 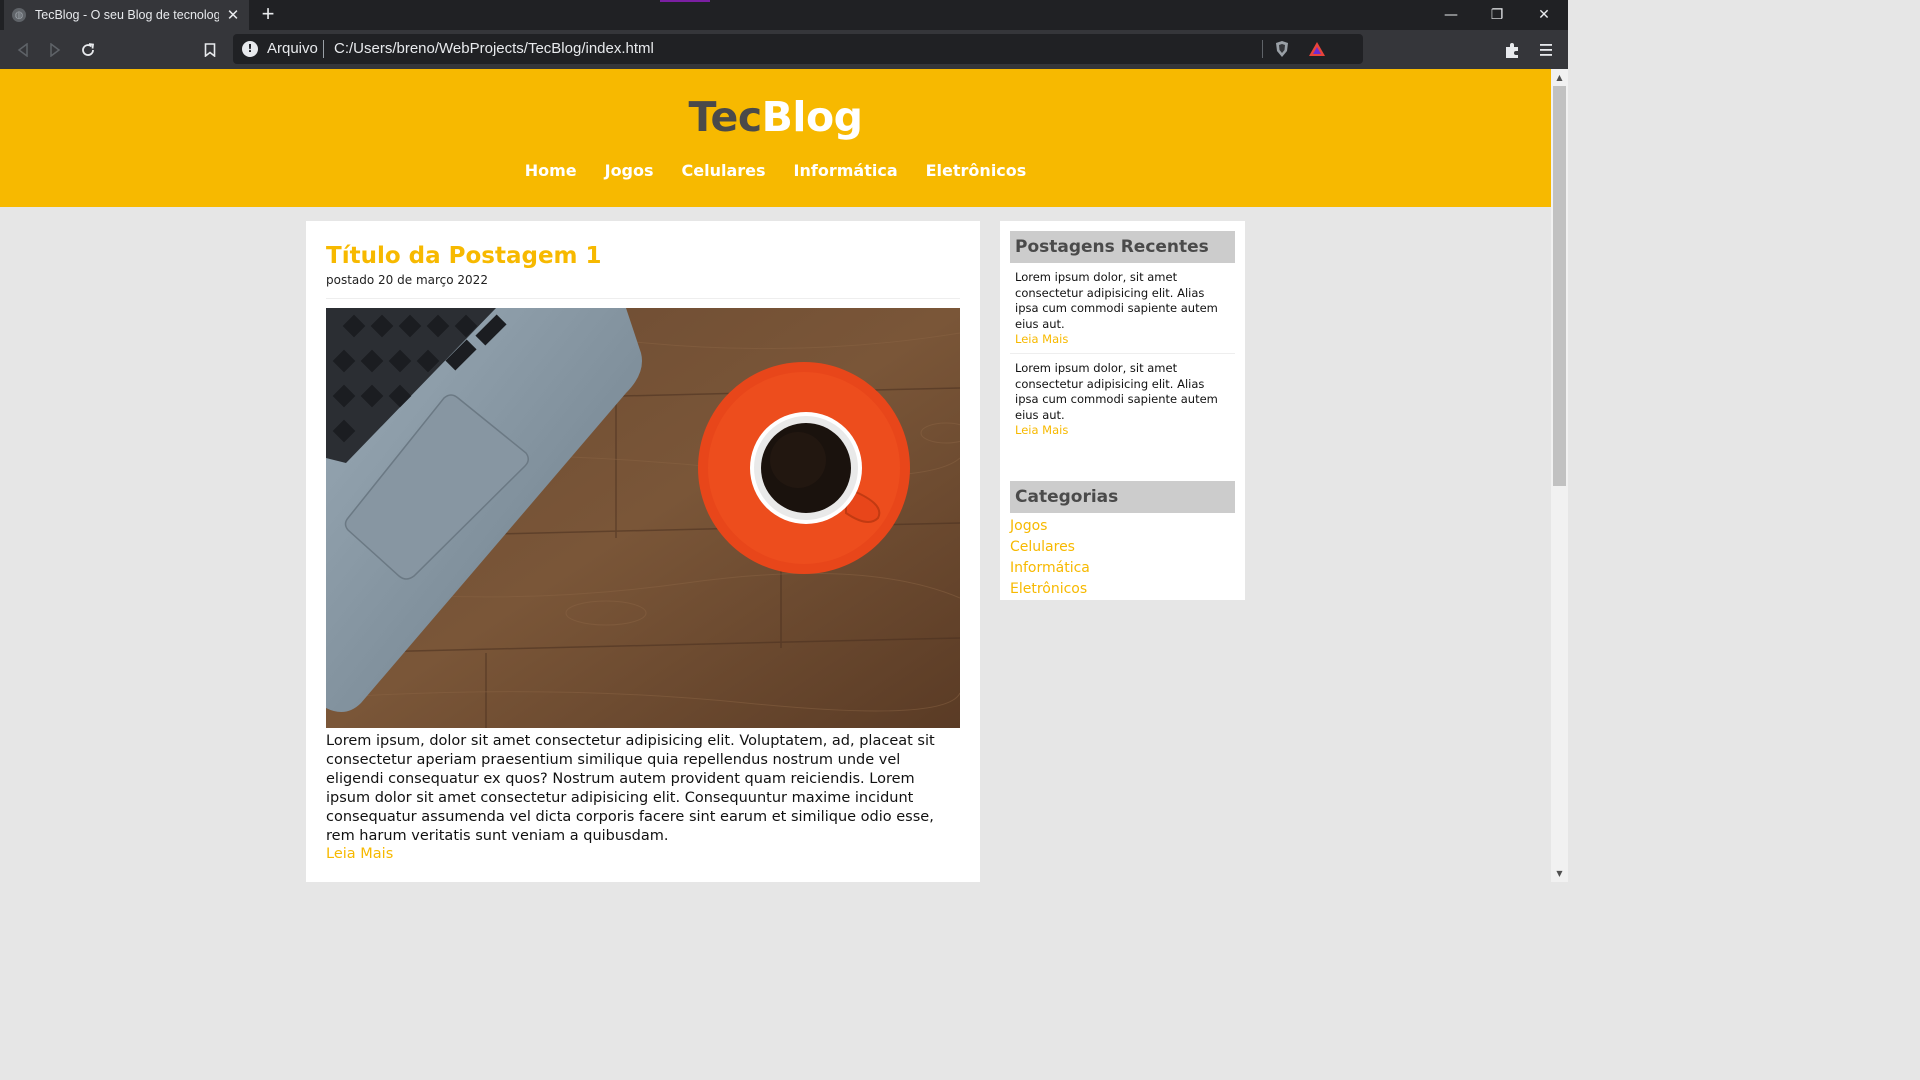 What do you see at coordinates (1451, 15) in the screenshot?
I see `minimize-button: —` at bounding box center [1451, 15].